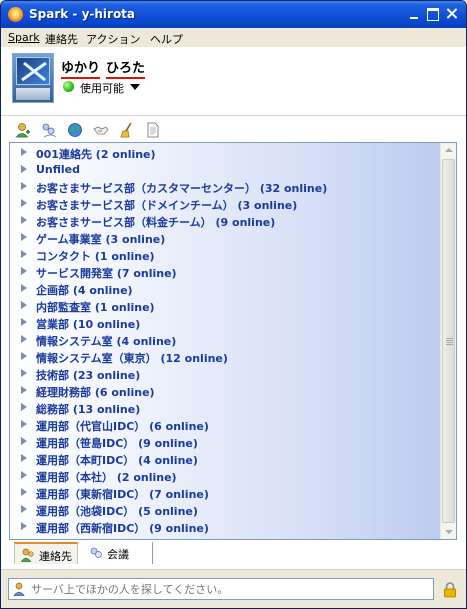  What do you see at coordinates (226, 492) in the screenshot?
I see `contact-group-row: 運用部（東新宿IDC） (7 online)` at bounding box center [226, 492].